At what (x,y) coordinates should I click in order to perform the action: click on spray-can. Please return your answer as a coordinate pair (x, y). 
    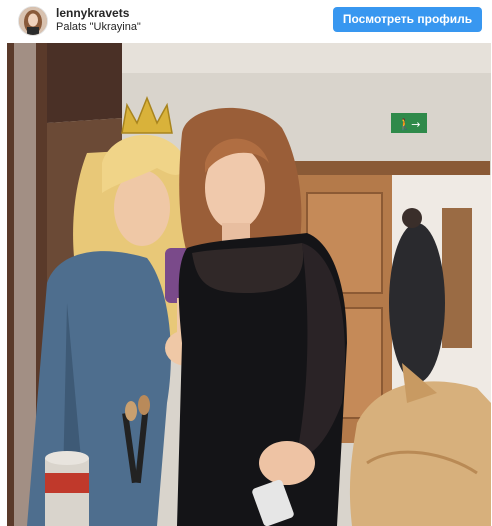
    Looking at the image, I should click on (67, 488).